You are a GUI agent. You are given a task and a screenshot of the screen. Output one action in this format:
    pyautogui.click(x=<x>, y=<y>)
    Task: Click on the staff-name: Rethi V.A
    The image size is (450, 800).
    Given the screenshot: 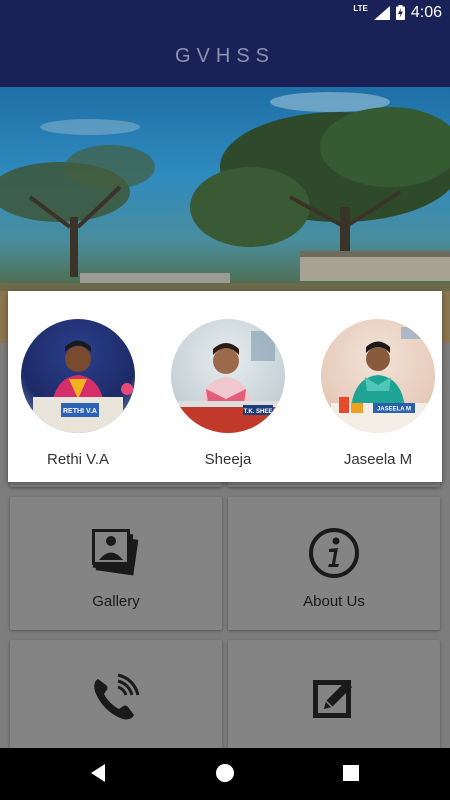 What is the action you would take?
    pyautogui.click(x=78, y=459)
    